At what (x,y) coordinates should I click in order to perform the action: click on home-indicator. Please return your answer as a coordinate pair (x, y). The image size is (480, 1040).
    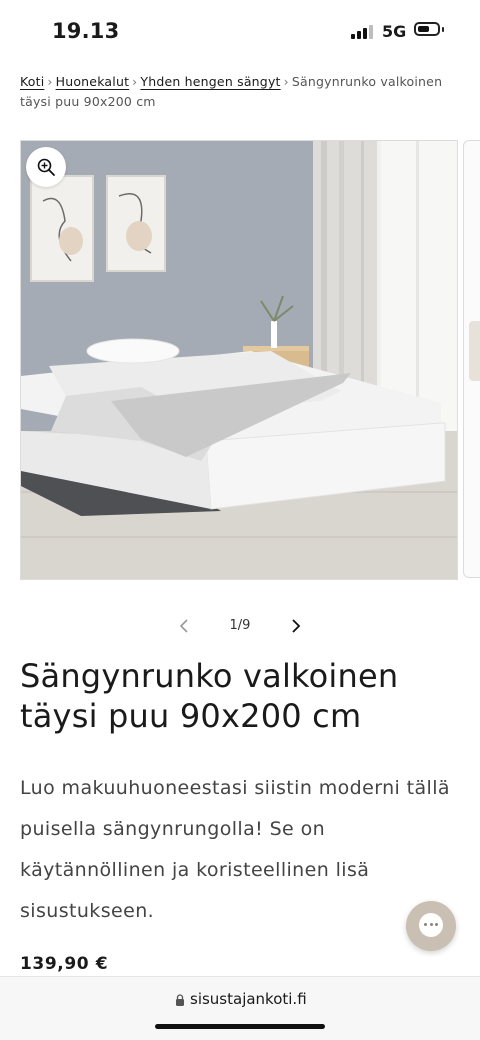
    Looking at the image, I should click on (240, 1026).